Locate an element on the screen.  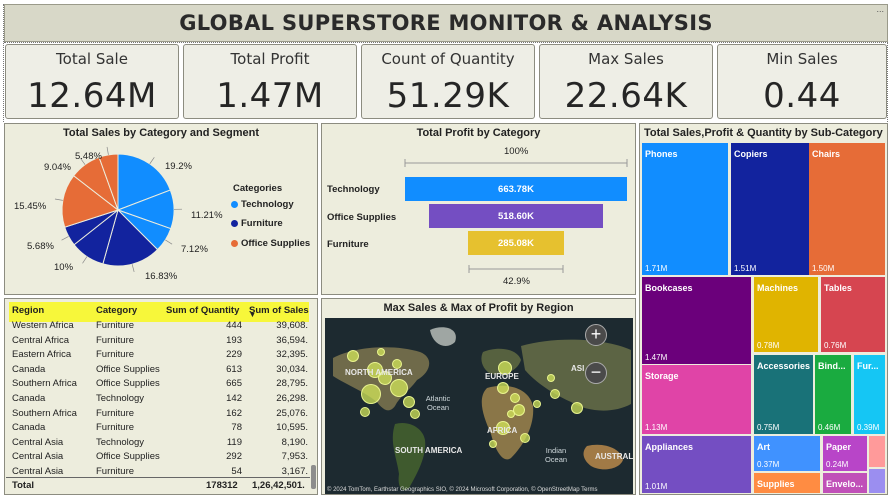
legend-marker is located at coordinates (234, 243).